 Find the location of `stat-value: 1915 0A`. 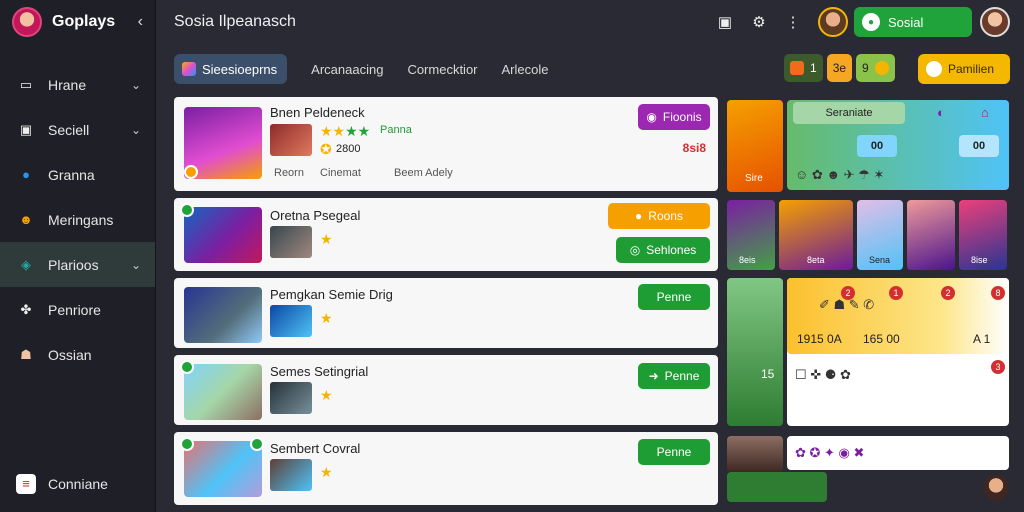

stat-value: 1915 0A is located at coordinates (819, 339).